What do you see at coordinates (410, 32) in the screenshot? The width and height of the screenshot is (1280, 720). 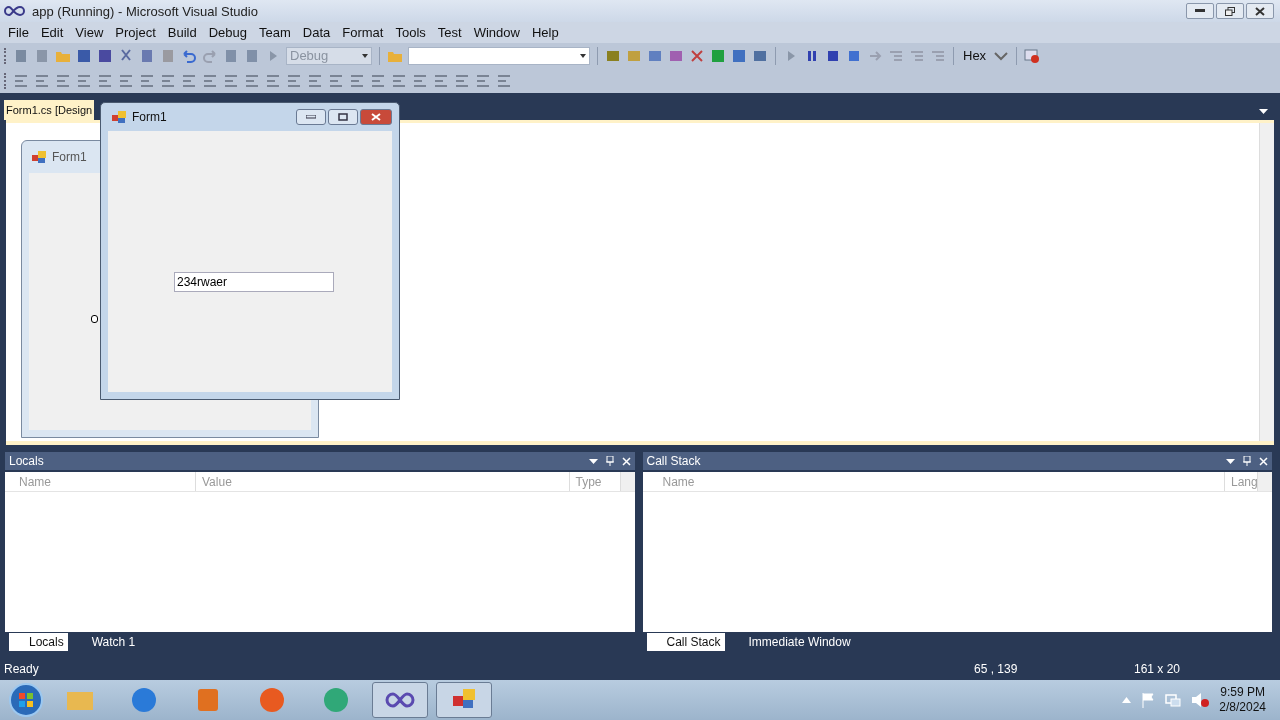 I see `menu-item: Tools` at bounding box center [410, 32].